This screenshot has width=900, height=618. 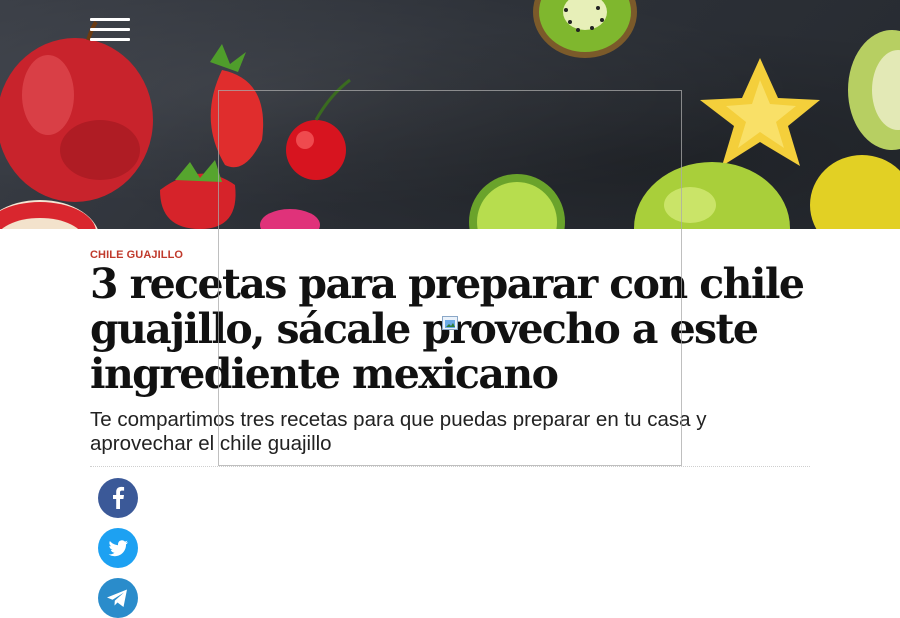 What do you see at coordinates (450, 323) in the screenshot?
I see `broken-image-icon` at bounding box center [450, 323].